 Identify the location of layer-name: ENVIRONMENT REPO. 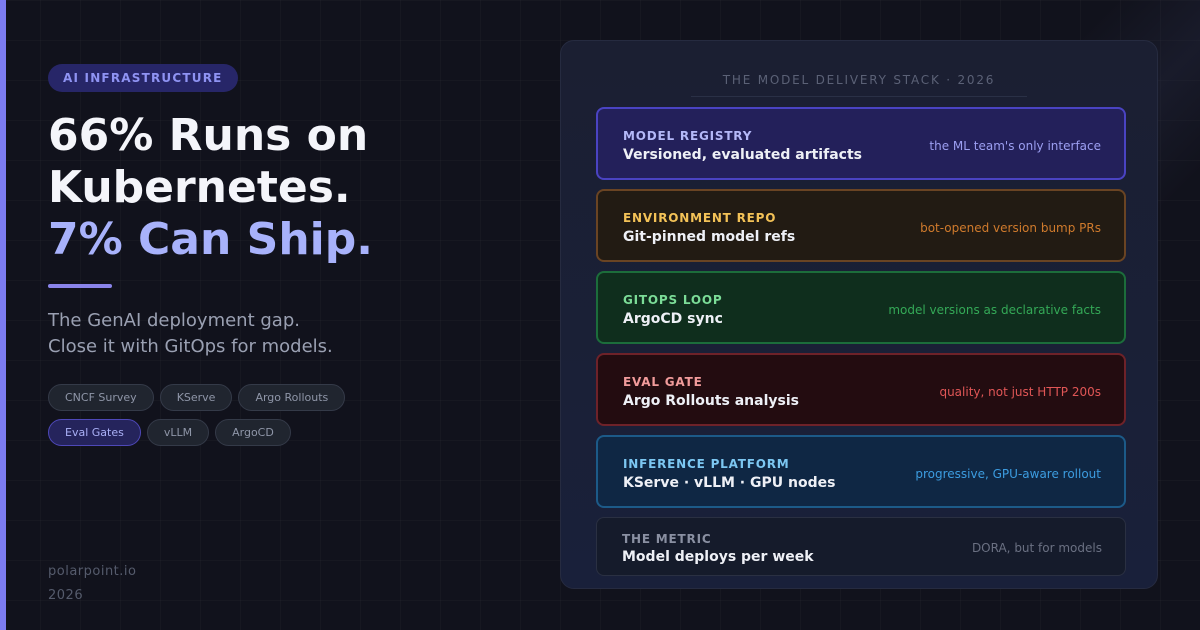
(700, 218).